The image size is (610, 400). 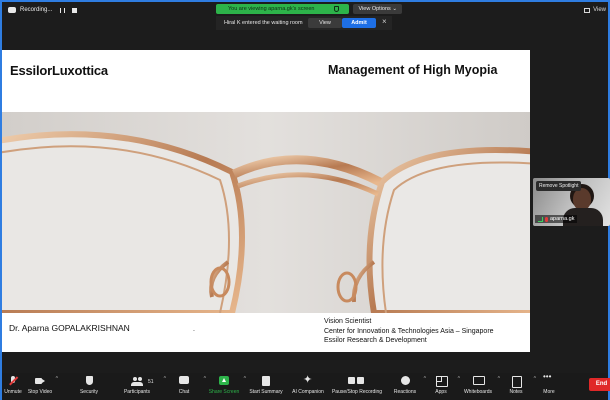 I want to click on presenter-name: Dr. Aparna GOPALAKRISHNAN, so click(x=69, y=328).